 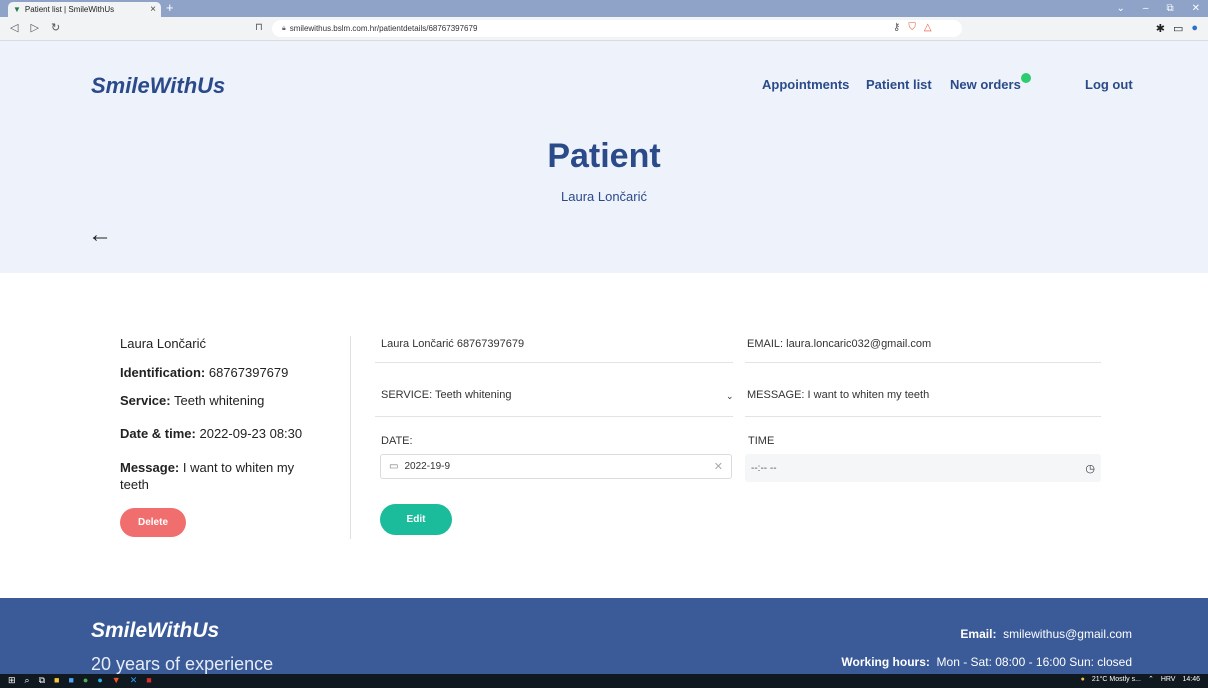 What do you see at coordinates (1109, 84) in the screenshot?
I see `nav-logout: Log out` at bounding box center [1109, 84].